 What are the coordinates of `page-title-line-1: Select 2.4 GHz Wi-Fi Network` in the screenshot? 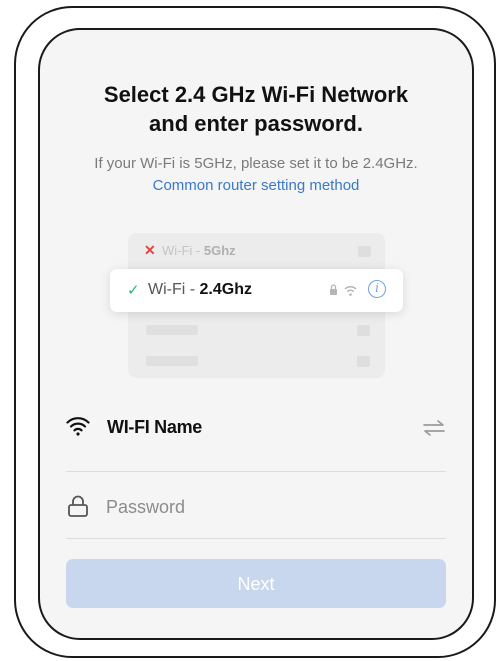 It's located at (256, 94).